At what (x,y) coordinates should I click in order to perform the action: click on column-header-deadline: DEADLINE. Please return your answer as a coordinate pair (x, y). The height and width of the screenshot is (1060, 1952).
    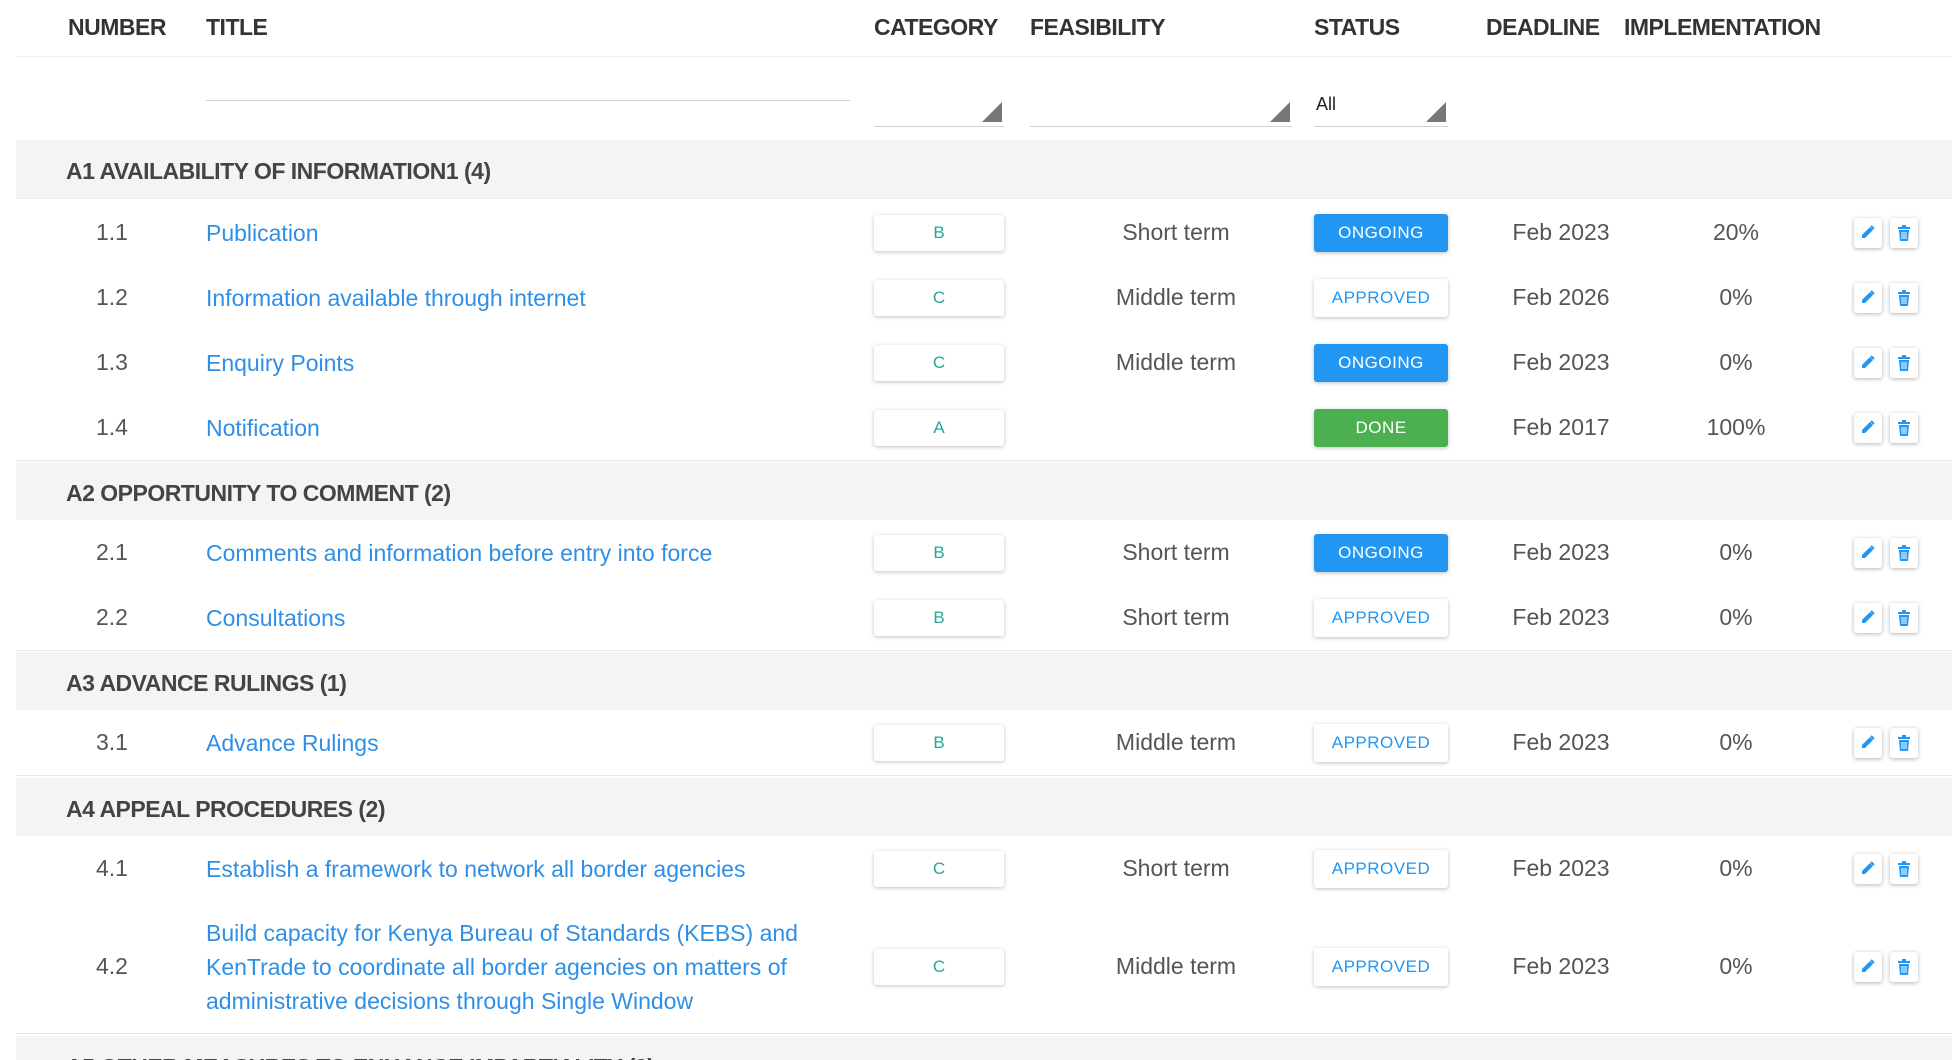
    Looking at the image, I should click on (1543, 27).